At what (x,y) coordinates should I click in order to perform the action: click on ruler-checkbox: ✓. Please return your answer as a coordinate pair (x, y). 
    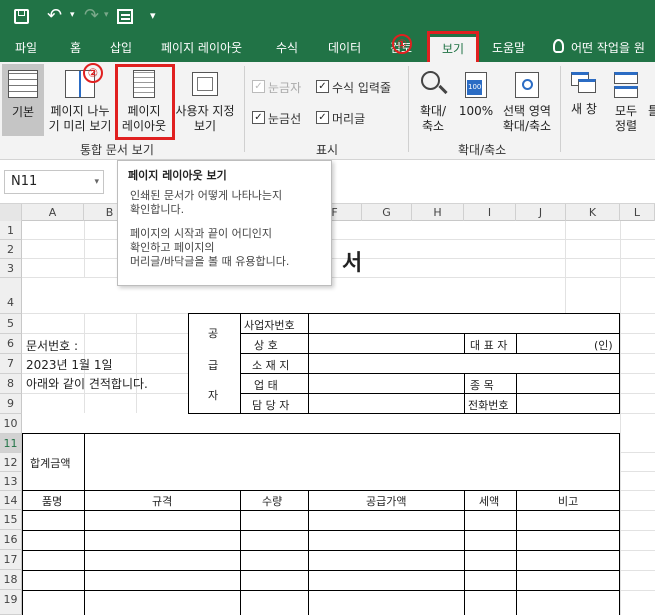
    Looking at the image, I should click on (258, 86).